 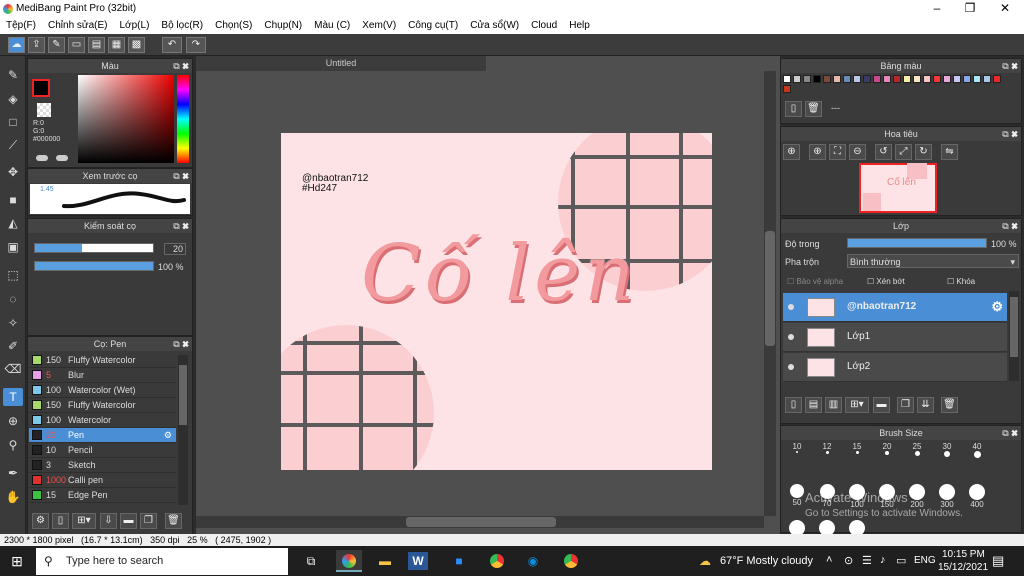 I want to click on brush-item: 20 Pen ⚙, so click(x=102, y=435).